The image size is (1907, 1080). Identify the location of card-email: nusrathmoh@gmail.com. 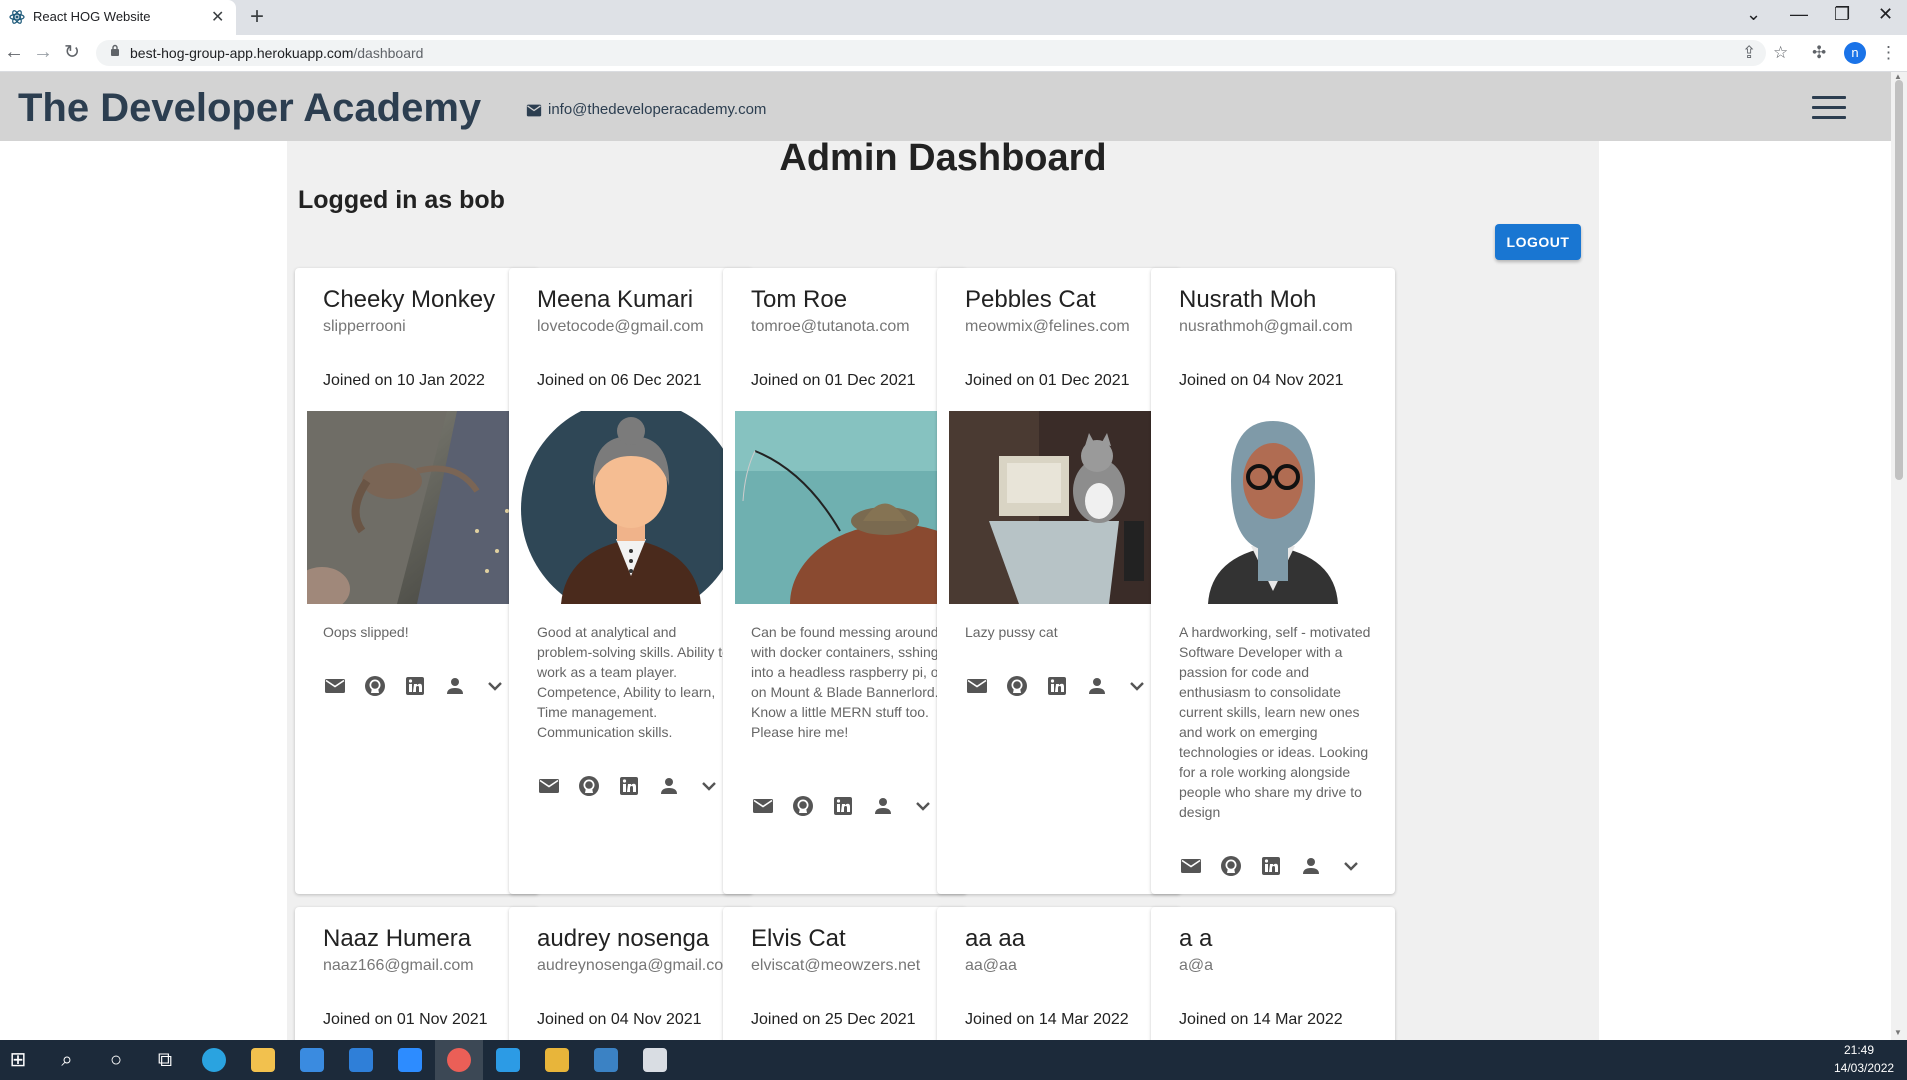
(1266, 326).